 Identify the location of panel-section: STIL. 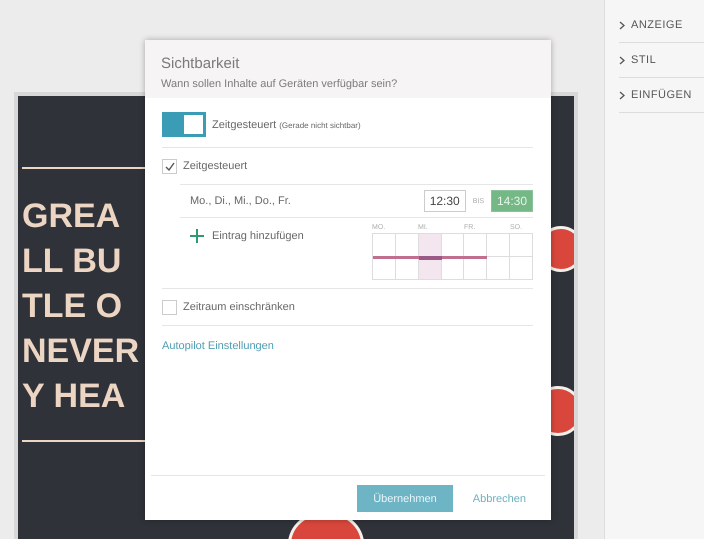
(661, 60).